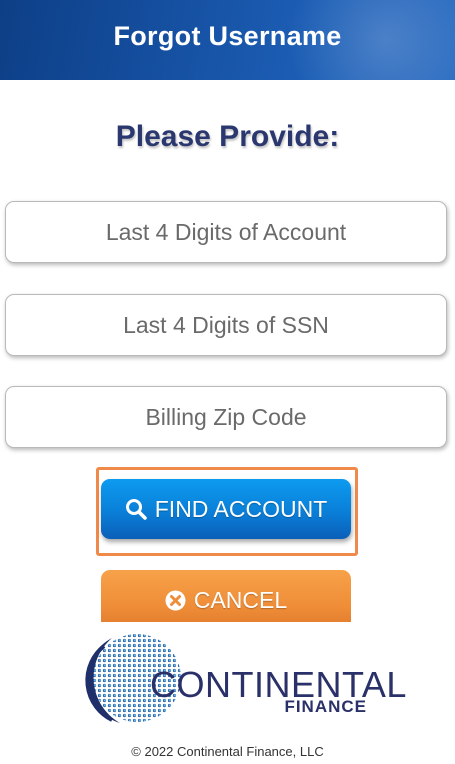  I want to click on find-account-button: FIND ACCOUNT, so click(226, 509).